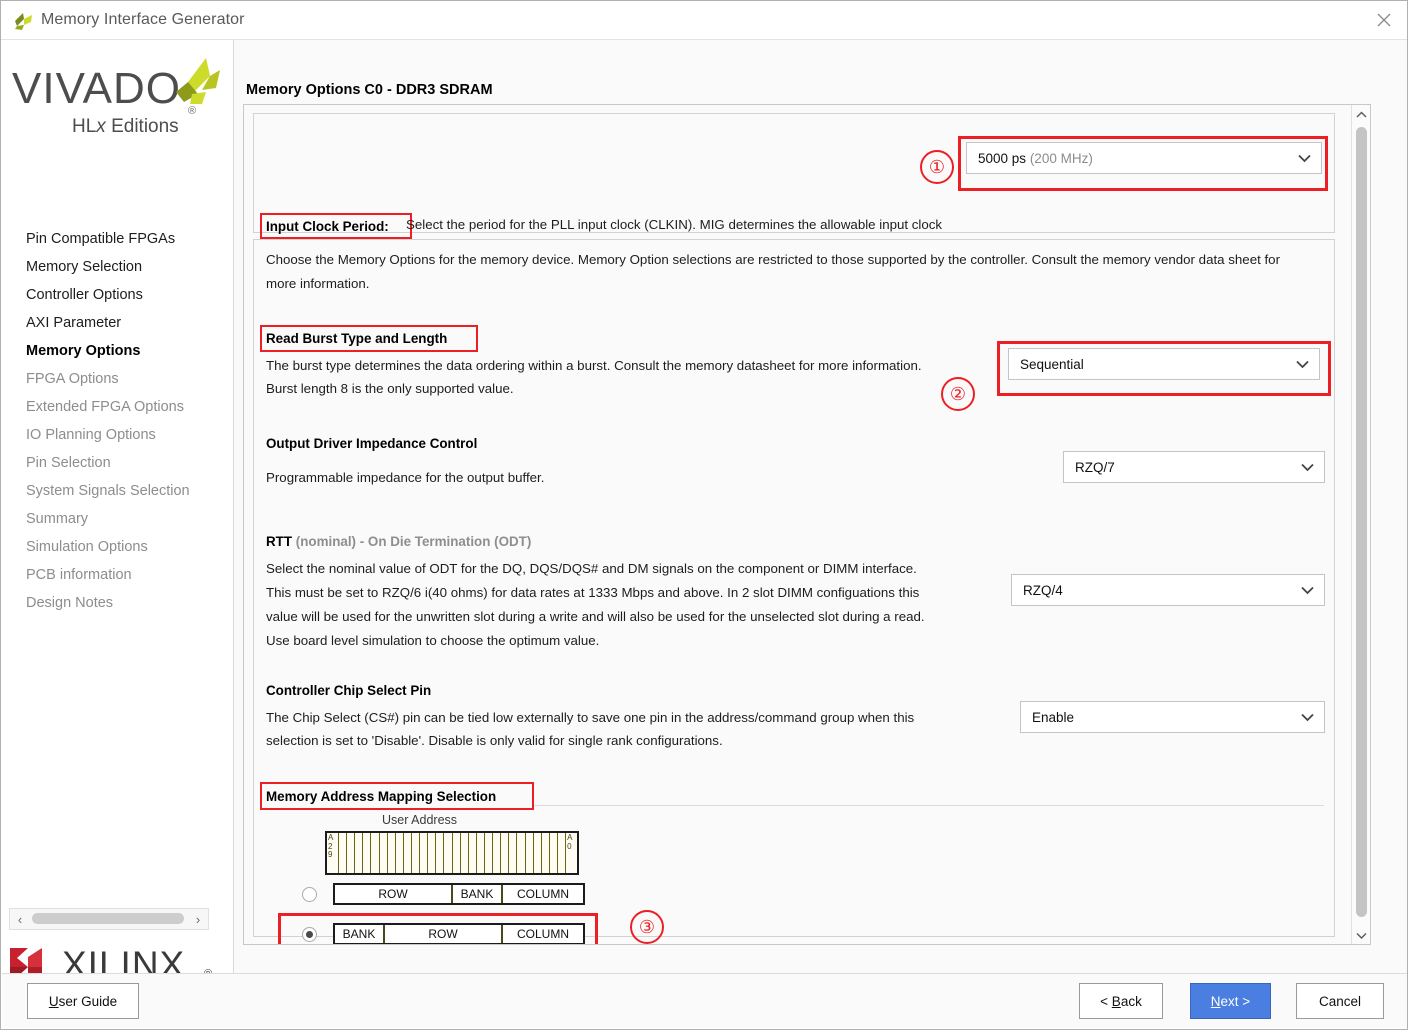 This screenshot has width=1408, height=1030. What do you see at coordinates (101, 239) in the screenshot?
I see `sidebar-item-label: Pin Compatible FPGAs` at bounding box center [101, 239].